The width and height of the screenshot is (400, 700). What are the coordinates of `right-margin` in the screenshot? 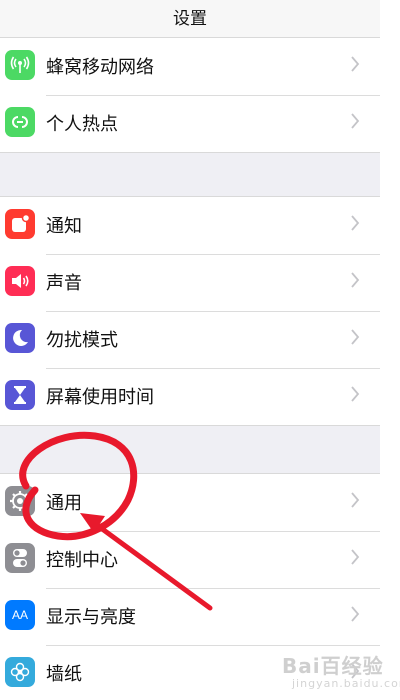 It's located at (390, 350).